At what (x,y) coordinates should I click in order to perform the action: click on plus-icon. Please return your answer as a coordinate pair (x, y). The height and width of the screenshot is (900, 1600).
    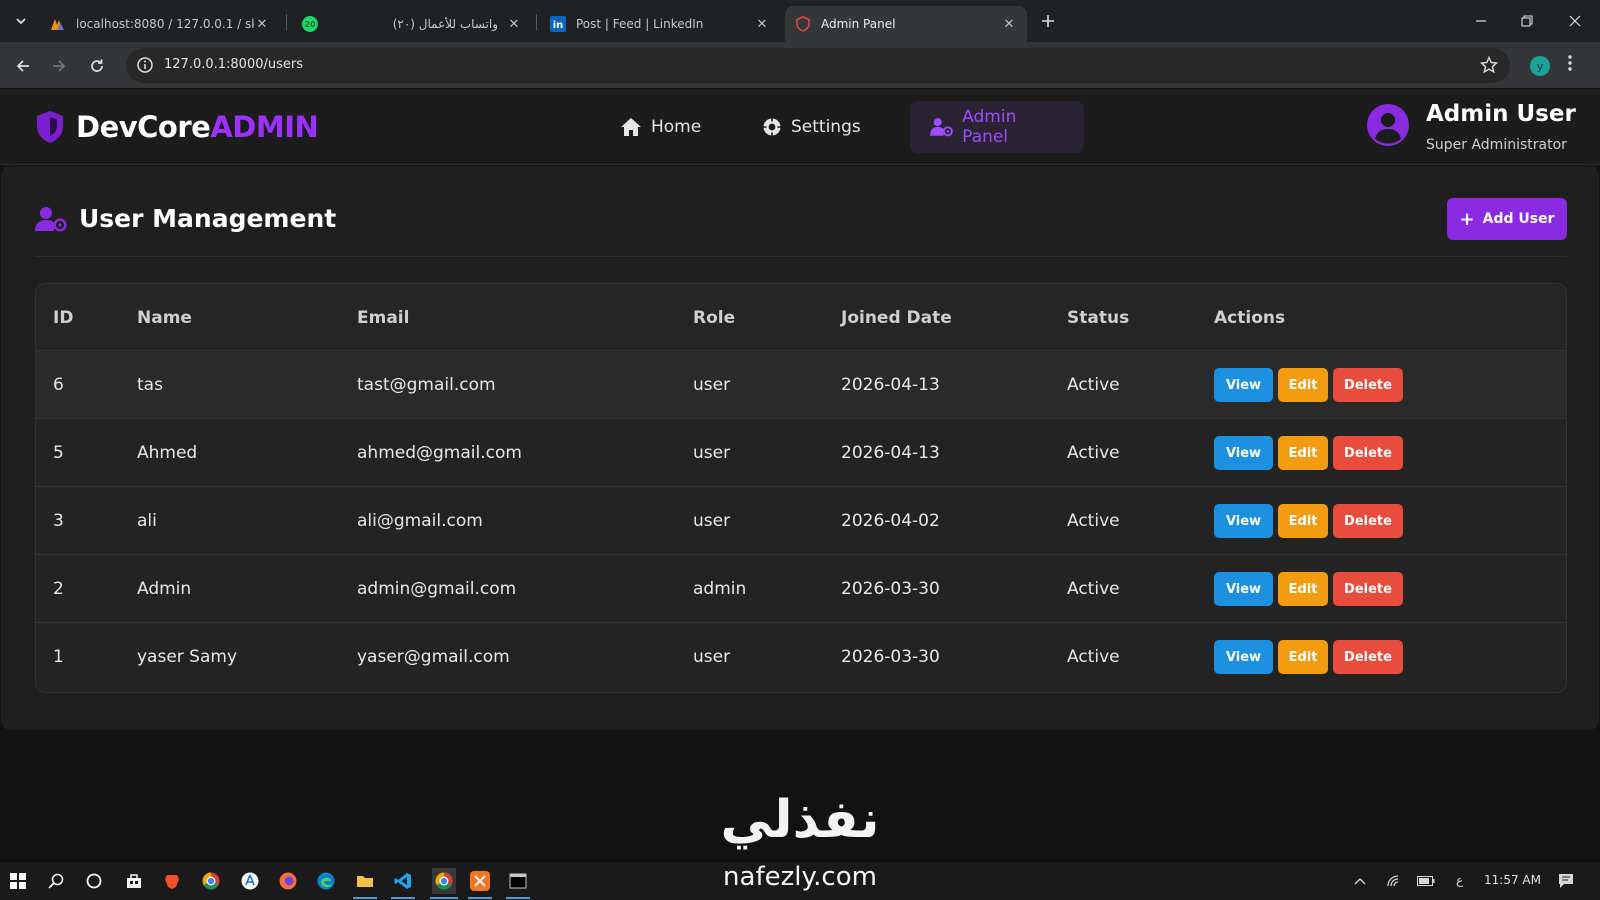
    Looking at the image, I should click on (1048, 21).